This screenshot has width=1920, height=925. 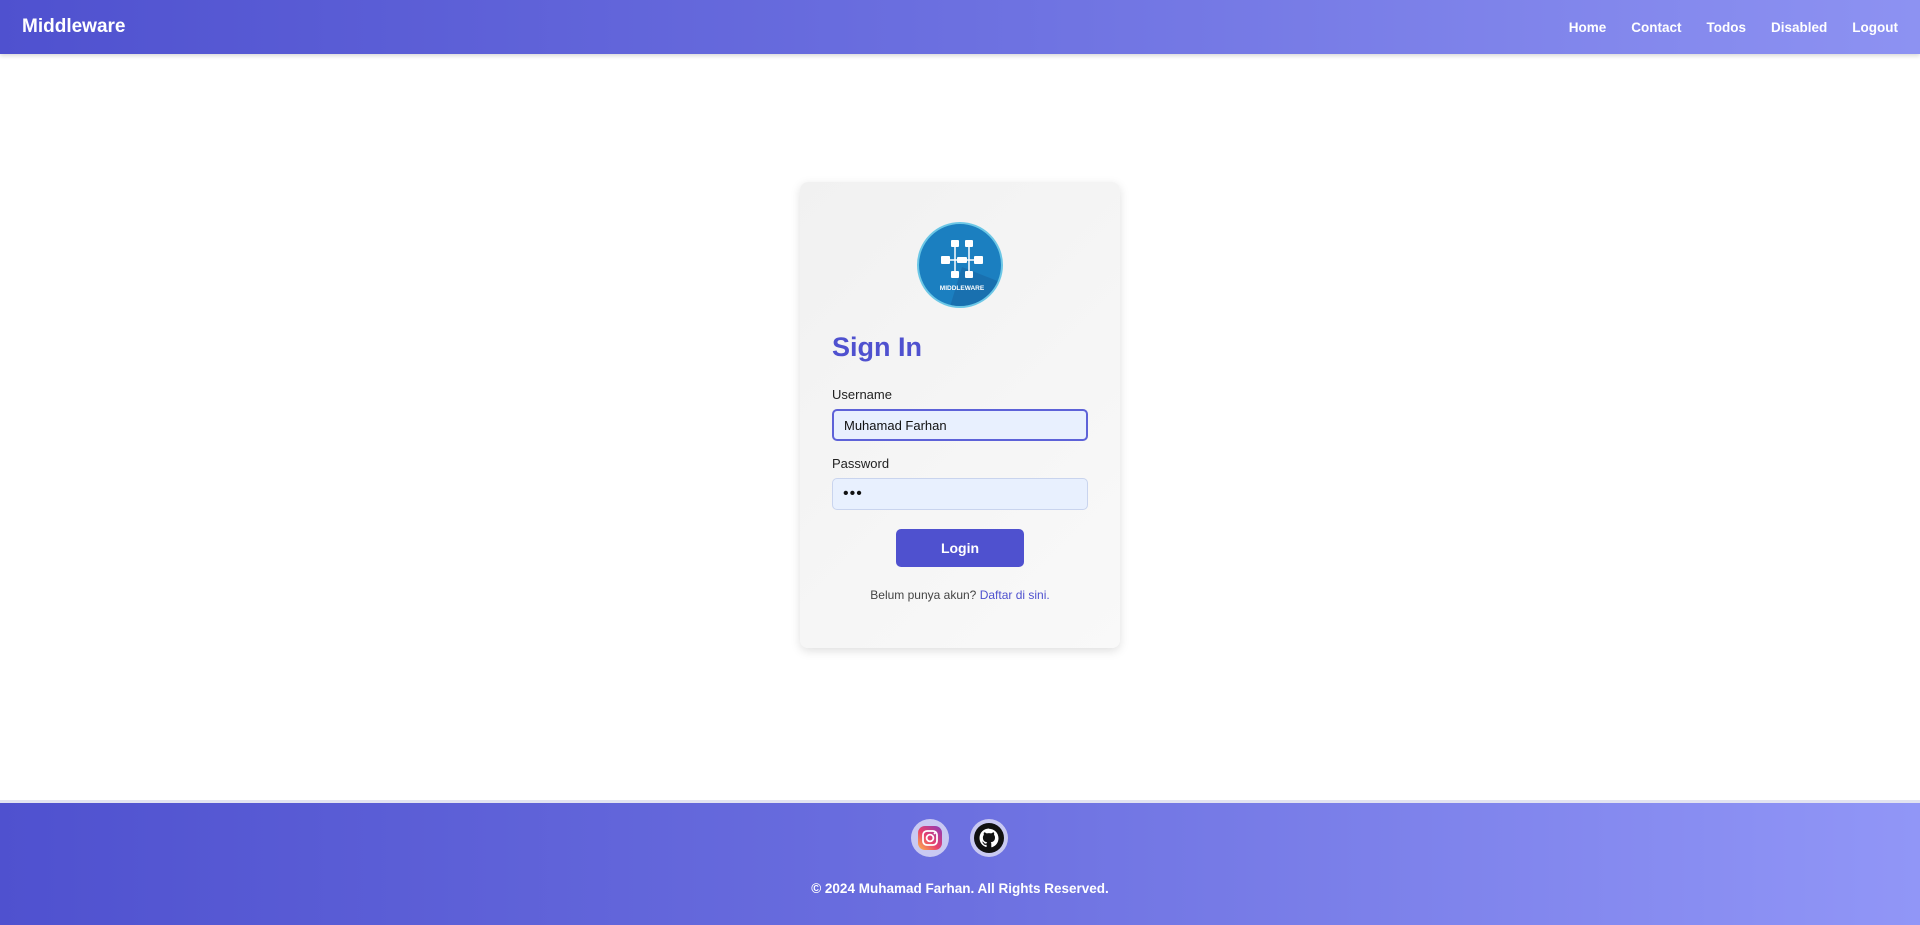 I want to click on github-icon, so click(x=989, y=838).